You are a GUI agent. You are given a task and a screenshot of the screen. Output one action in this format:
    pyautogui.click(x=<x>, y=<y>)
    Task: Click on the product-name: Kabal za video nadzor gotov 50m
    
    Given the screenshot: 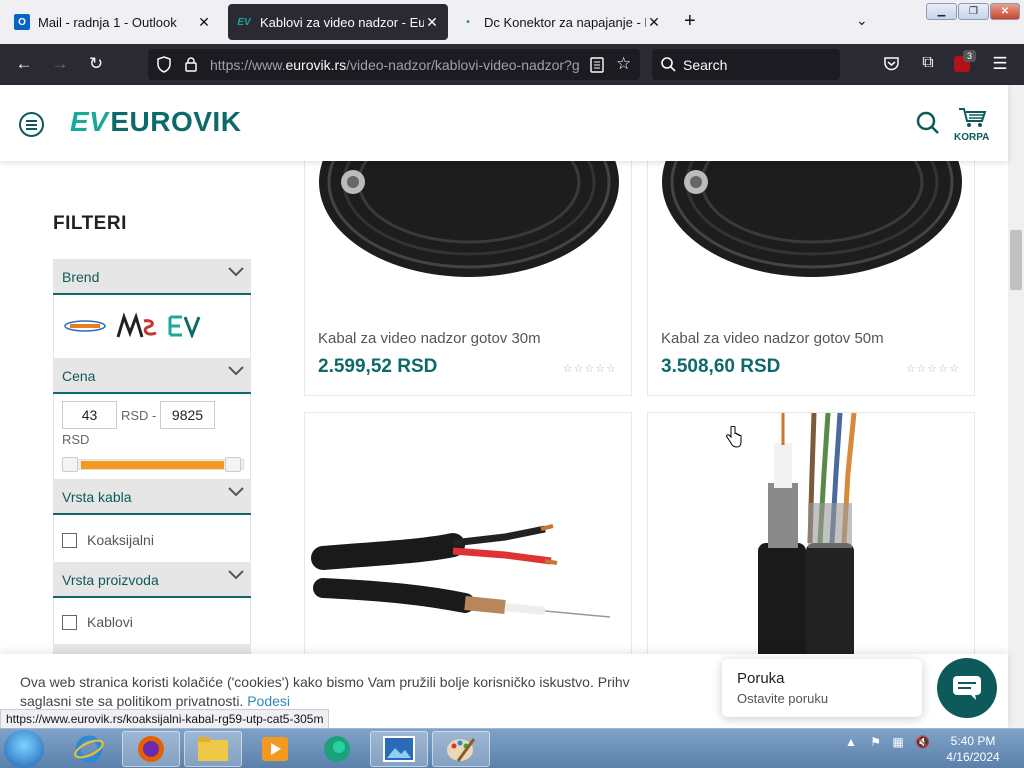 What is the action you would take?
    pyautogui.click(x=772, y=338)
    